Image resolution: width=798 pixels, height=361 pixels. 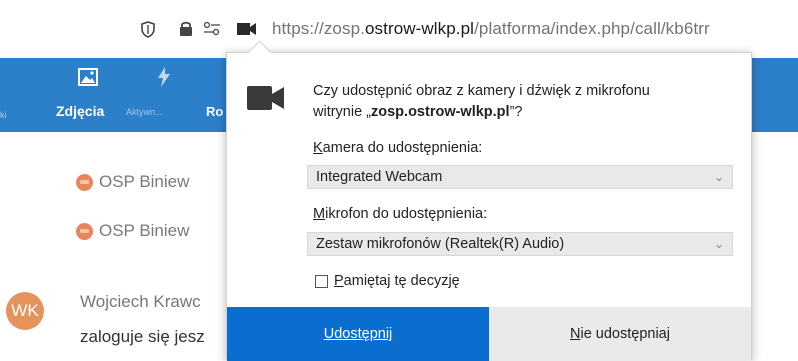 I want to click on dont-share-access: N, so click(x=575, y=334).